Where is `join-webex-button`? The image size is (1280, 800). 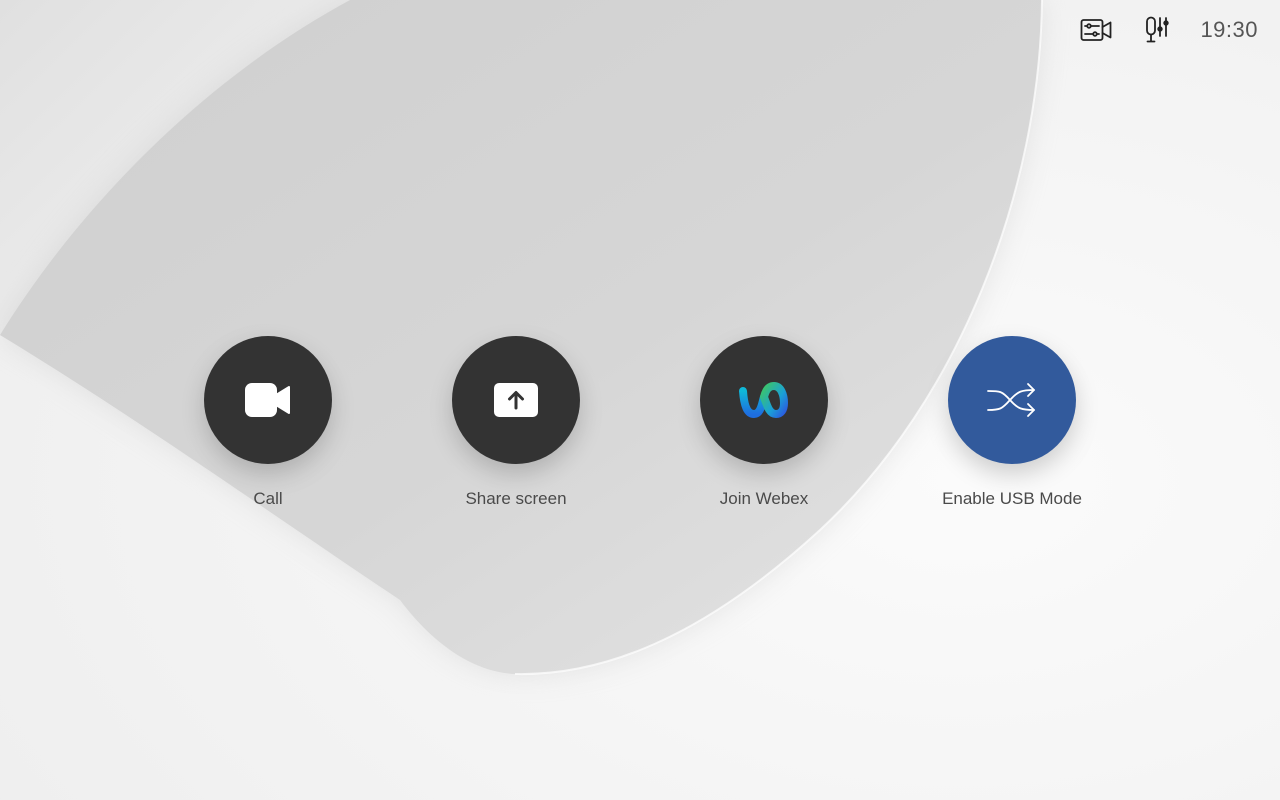 join-webex-button is located at coordinates (764, 400).